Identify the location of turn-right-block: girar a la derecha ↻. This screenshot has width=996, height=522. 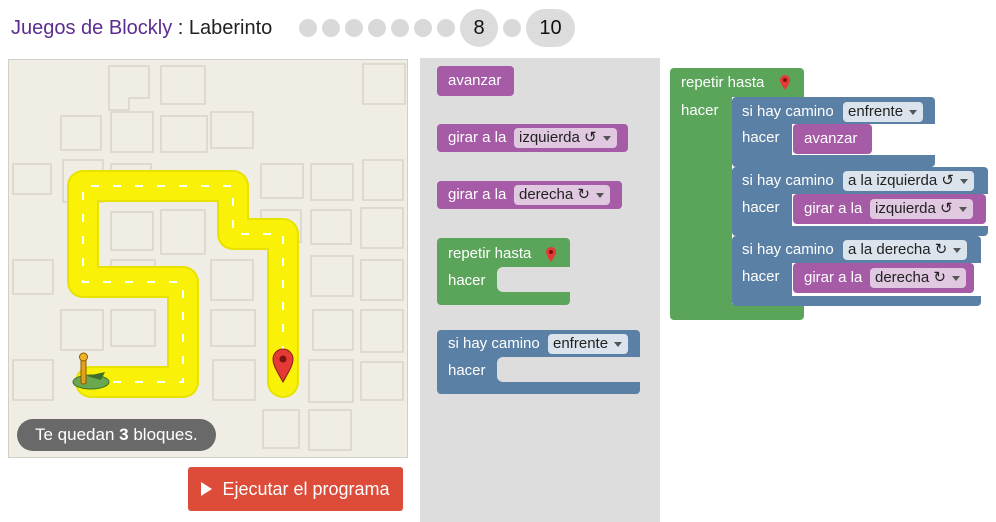
(883, 278).